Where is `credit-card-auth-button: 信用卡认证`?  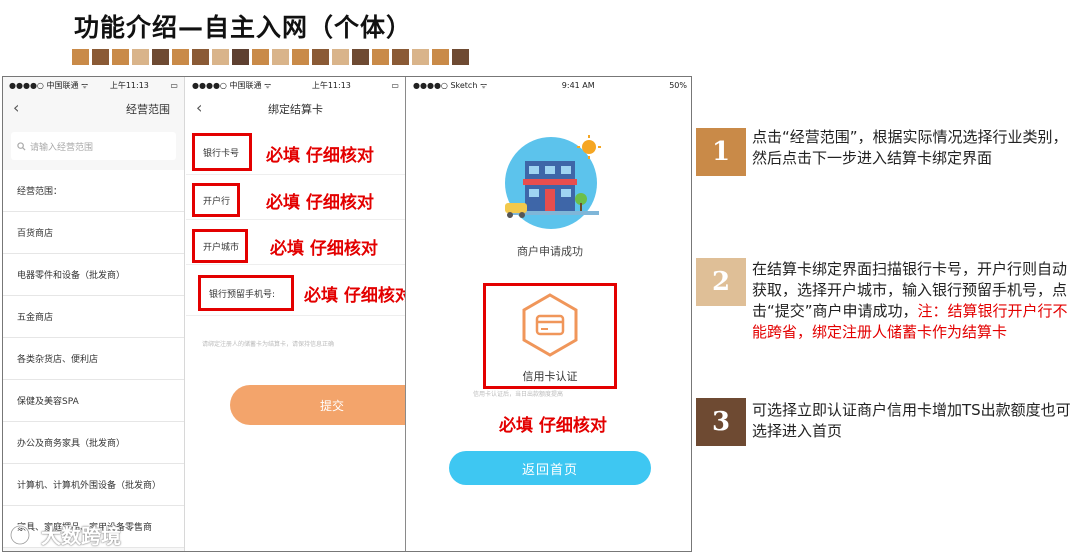
credit-card-auth-button: 信用卡认证 is located at coordinates (550, 336).